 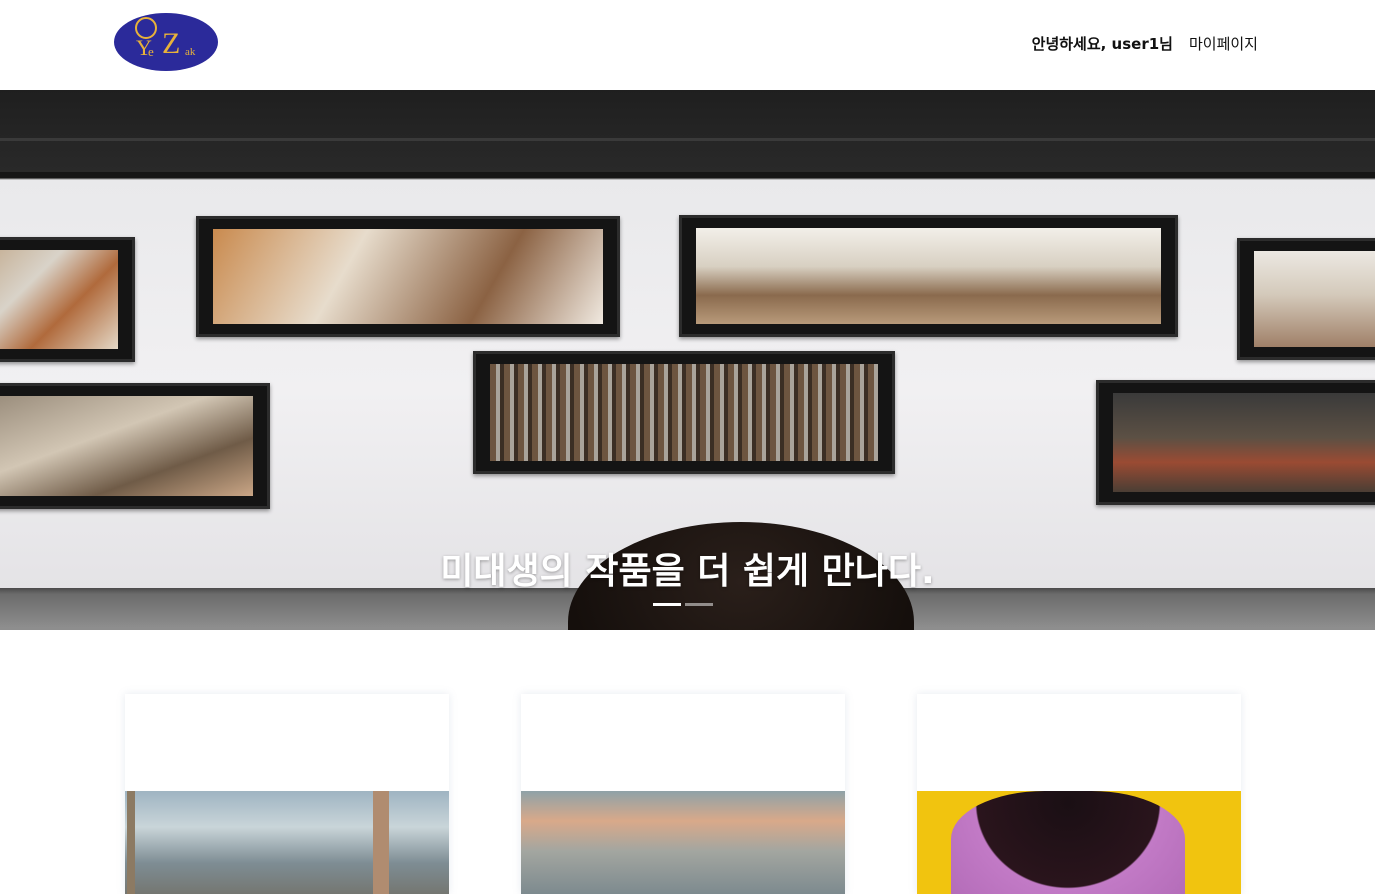 I want to click on yezak-logo: Y e Z ak, so click(x=166, y=42).